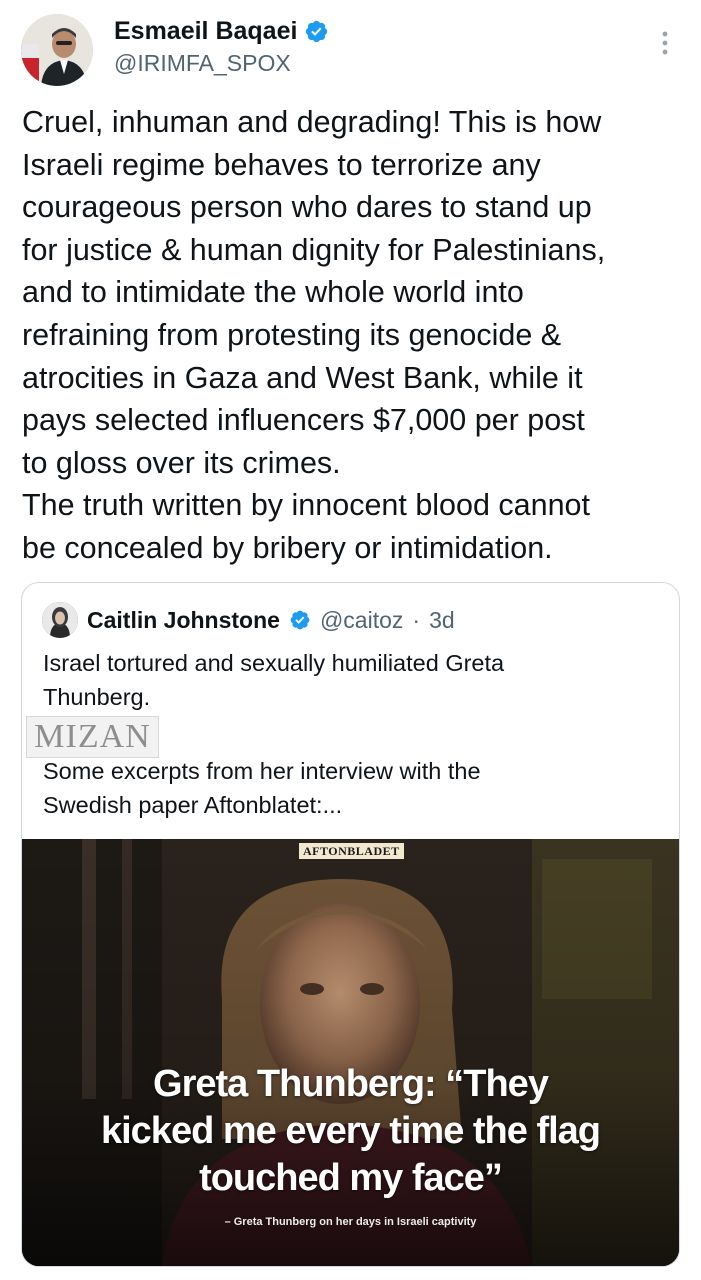  I want to click on quoted-author-avatar, so click(60, 620).